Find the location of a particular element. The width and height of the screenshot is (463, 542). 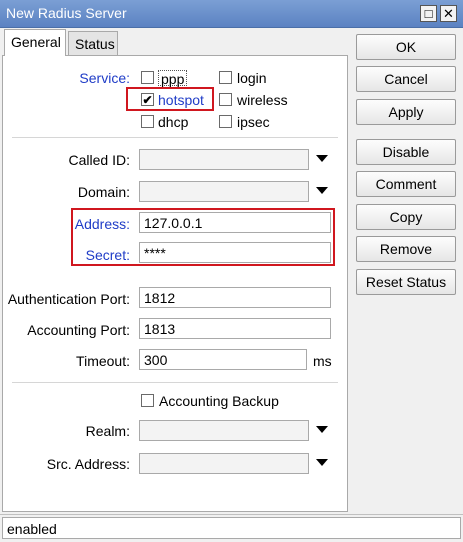

ppp-label: ppp is located at coordinates (173, 78).